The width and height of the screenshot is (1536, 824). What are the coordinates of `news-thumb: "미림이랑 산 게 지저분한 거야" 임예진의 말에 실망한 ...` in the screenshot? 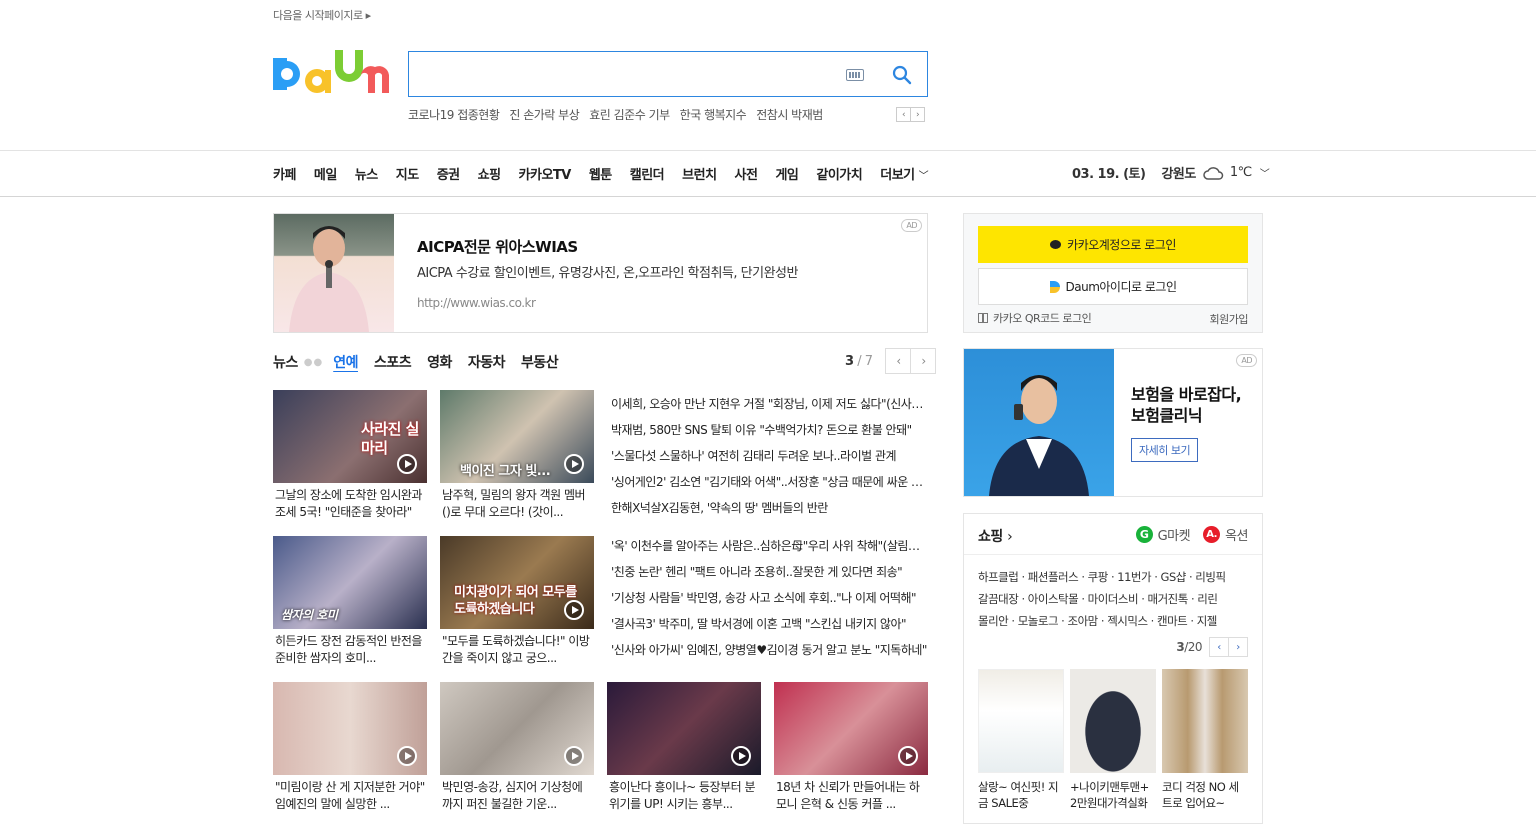 It's located at (350, 747).